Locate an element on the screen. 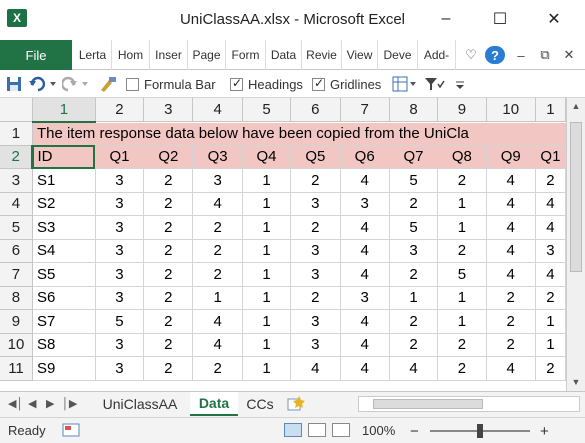  horizontal-scrollbar is located at coordinates (469, 404).